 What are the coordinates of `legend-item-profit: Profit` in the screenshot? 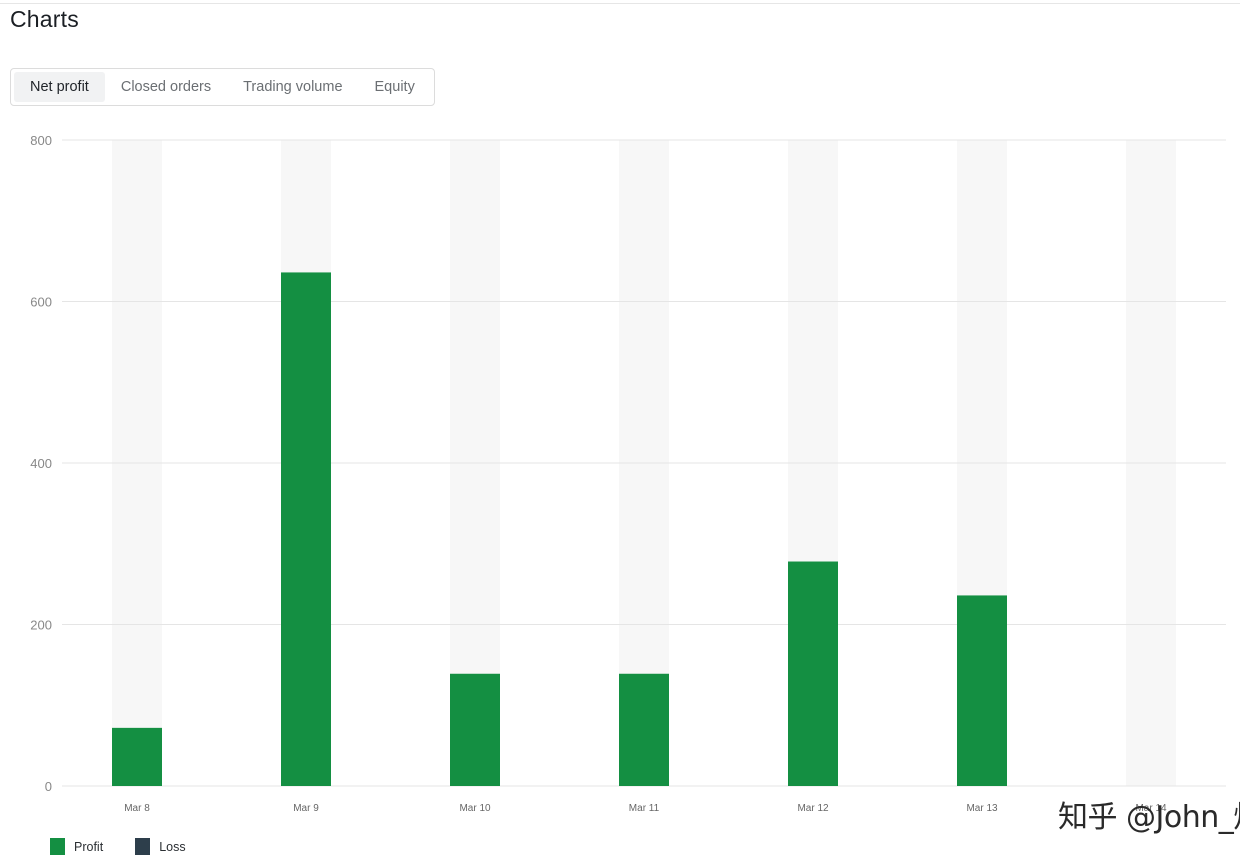 It's located at (76, 846).